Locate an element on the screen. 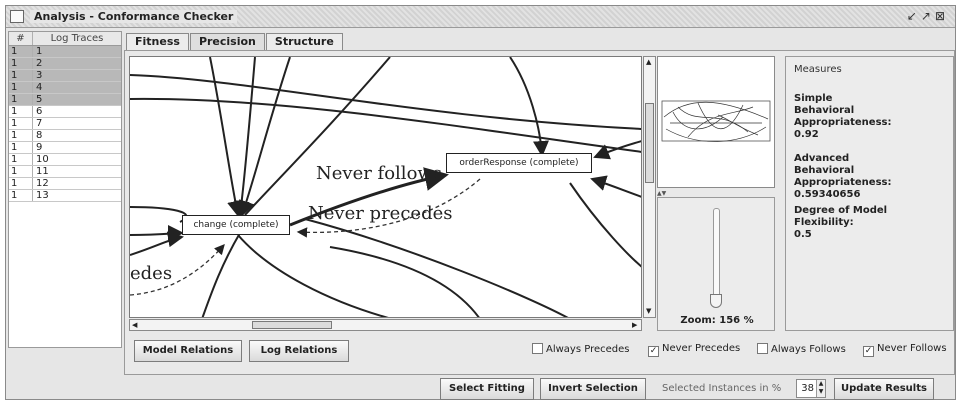  zoom-slider-track is located at coordinates (716, 257).